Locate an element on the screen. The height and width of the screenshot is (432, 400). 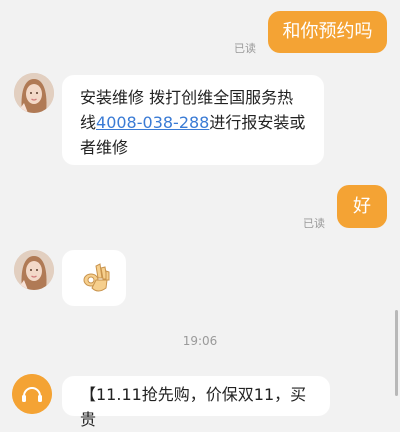
outgoing-message-bubble: 好 is located at coordinates (362, 206).